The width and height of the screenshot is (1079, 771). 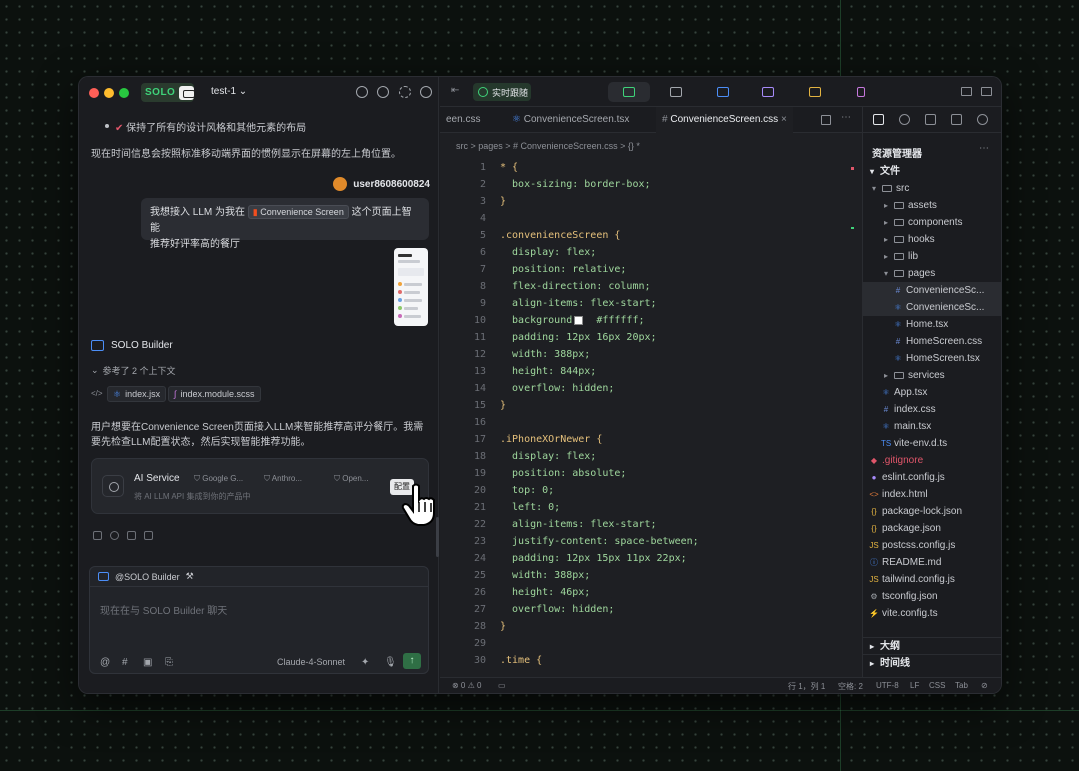 I want to click on folder-item: ▾ src, so click(x=932, y=188).